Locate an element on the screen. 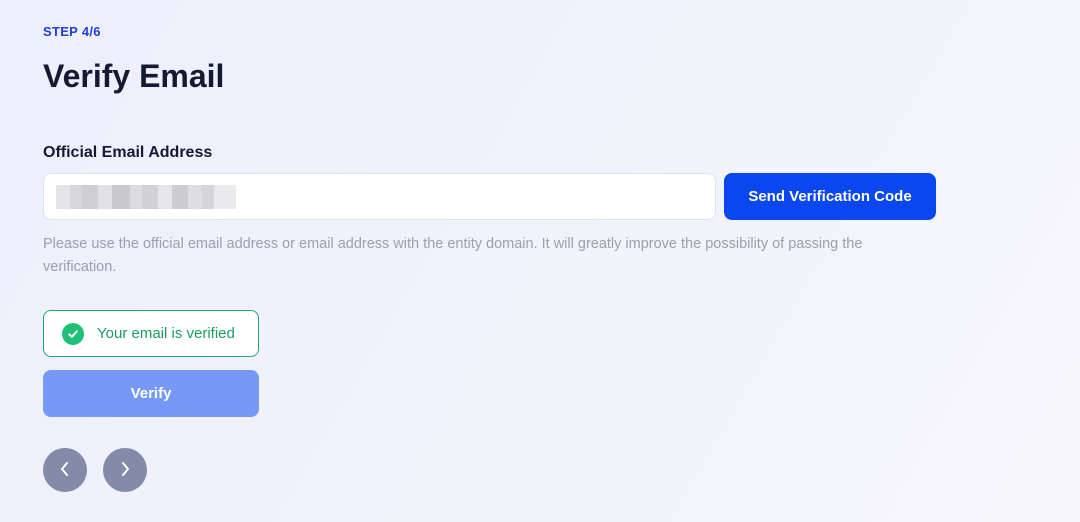 The width and height of the screenshot is (1080, 522). email-field is located at coordinates (379, 196).